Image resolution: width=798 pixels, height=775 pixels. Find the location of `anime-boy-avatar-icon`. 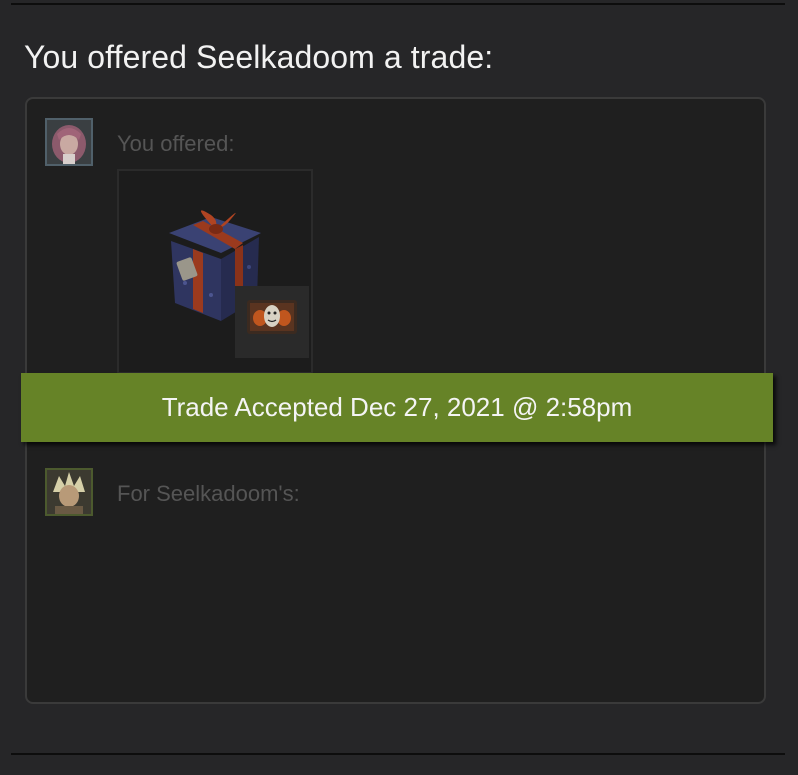

anime-boy-avatar-icon is located at coordinates (69, 492).